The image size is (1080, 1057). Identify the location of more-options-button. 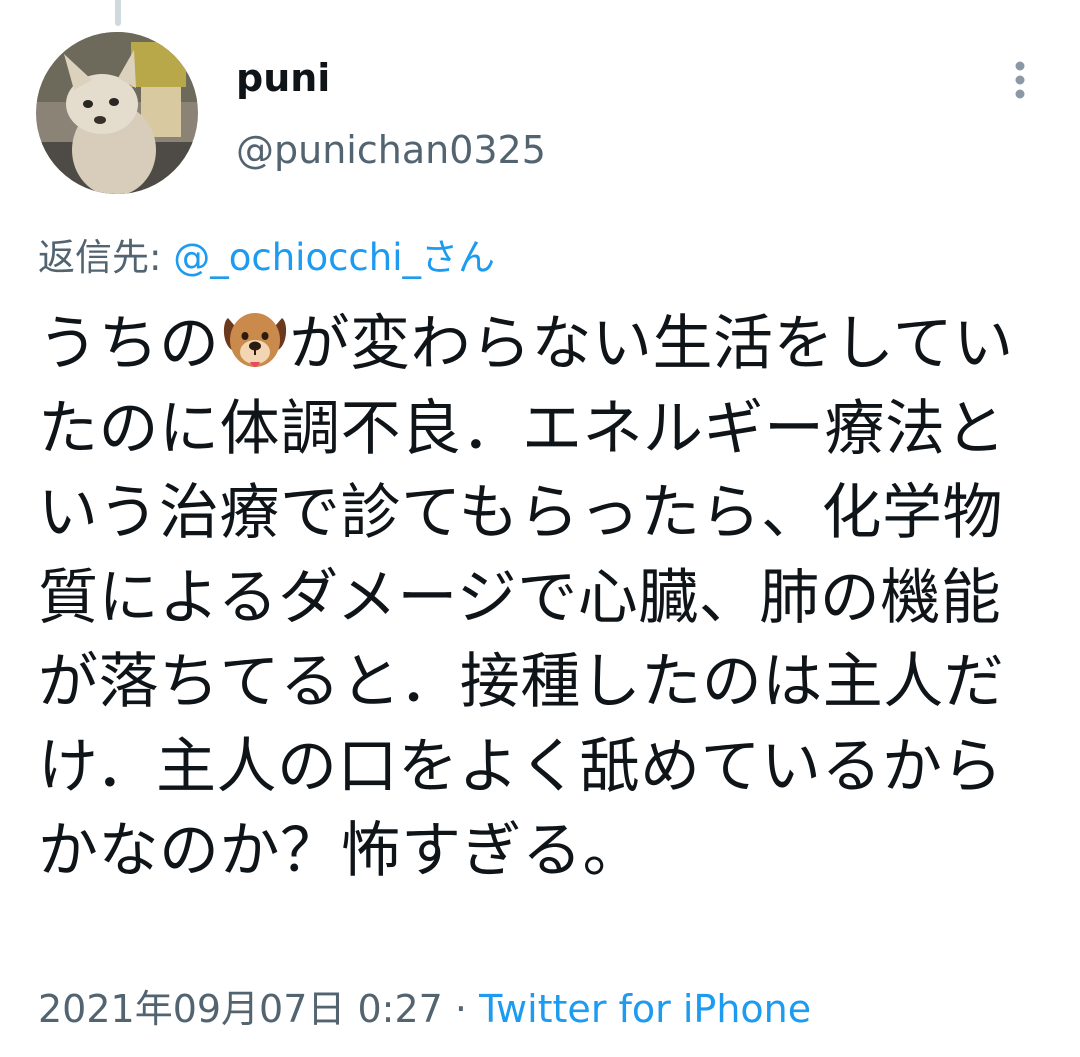
(1020, 80).